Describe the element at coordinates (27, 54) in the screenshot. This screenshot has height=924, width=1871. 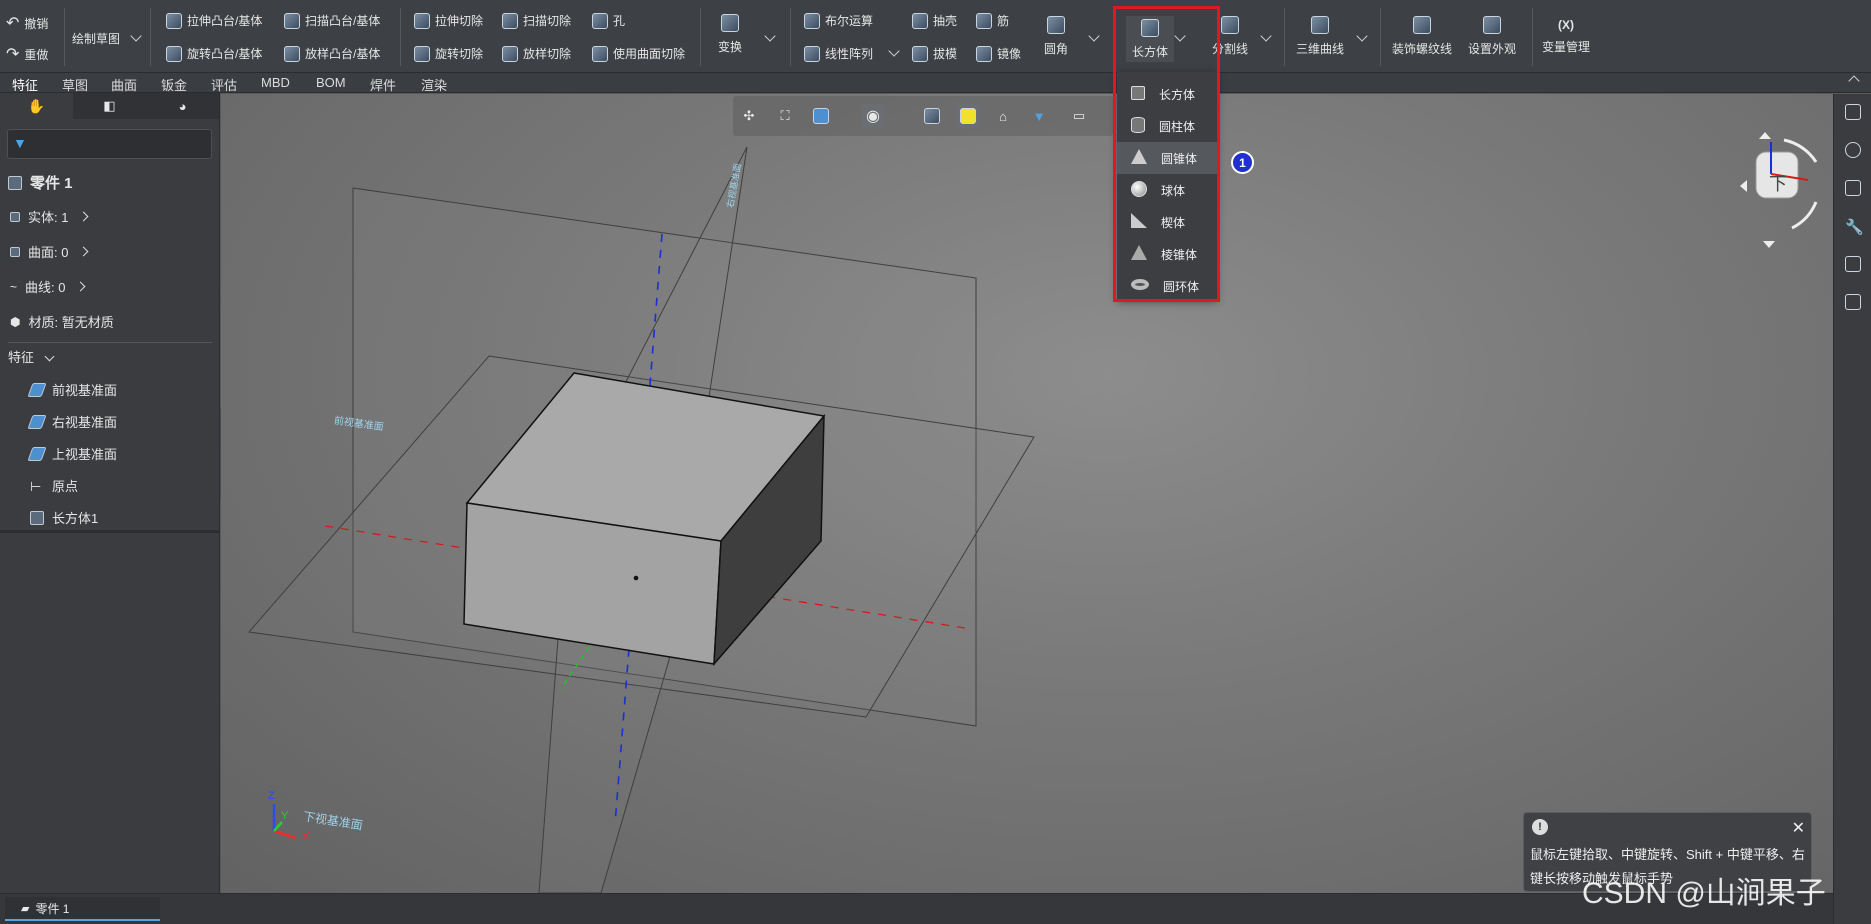
I see `redo-button: ↷ 重做` at that location.